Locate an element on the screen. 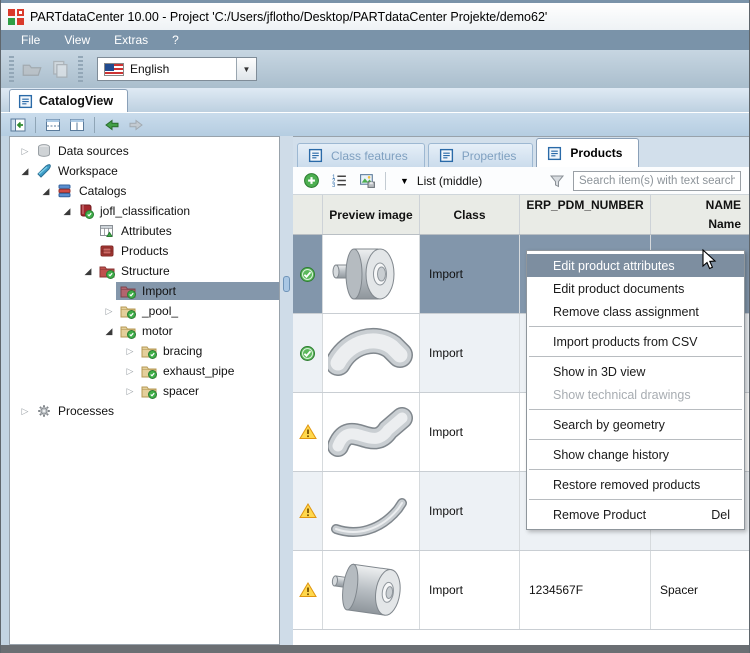  tree-item-import: Import is located at coordinates (144, 291).